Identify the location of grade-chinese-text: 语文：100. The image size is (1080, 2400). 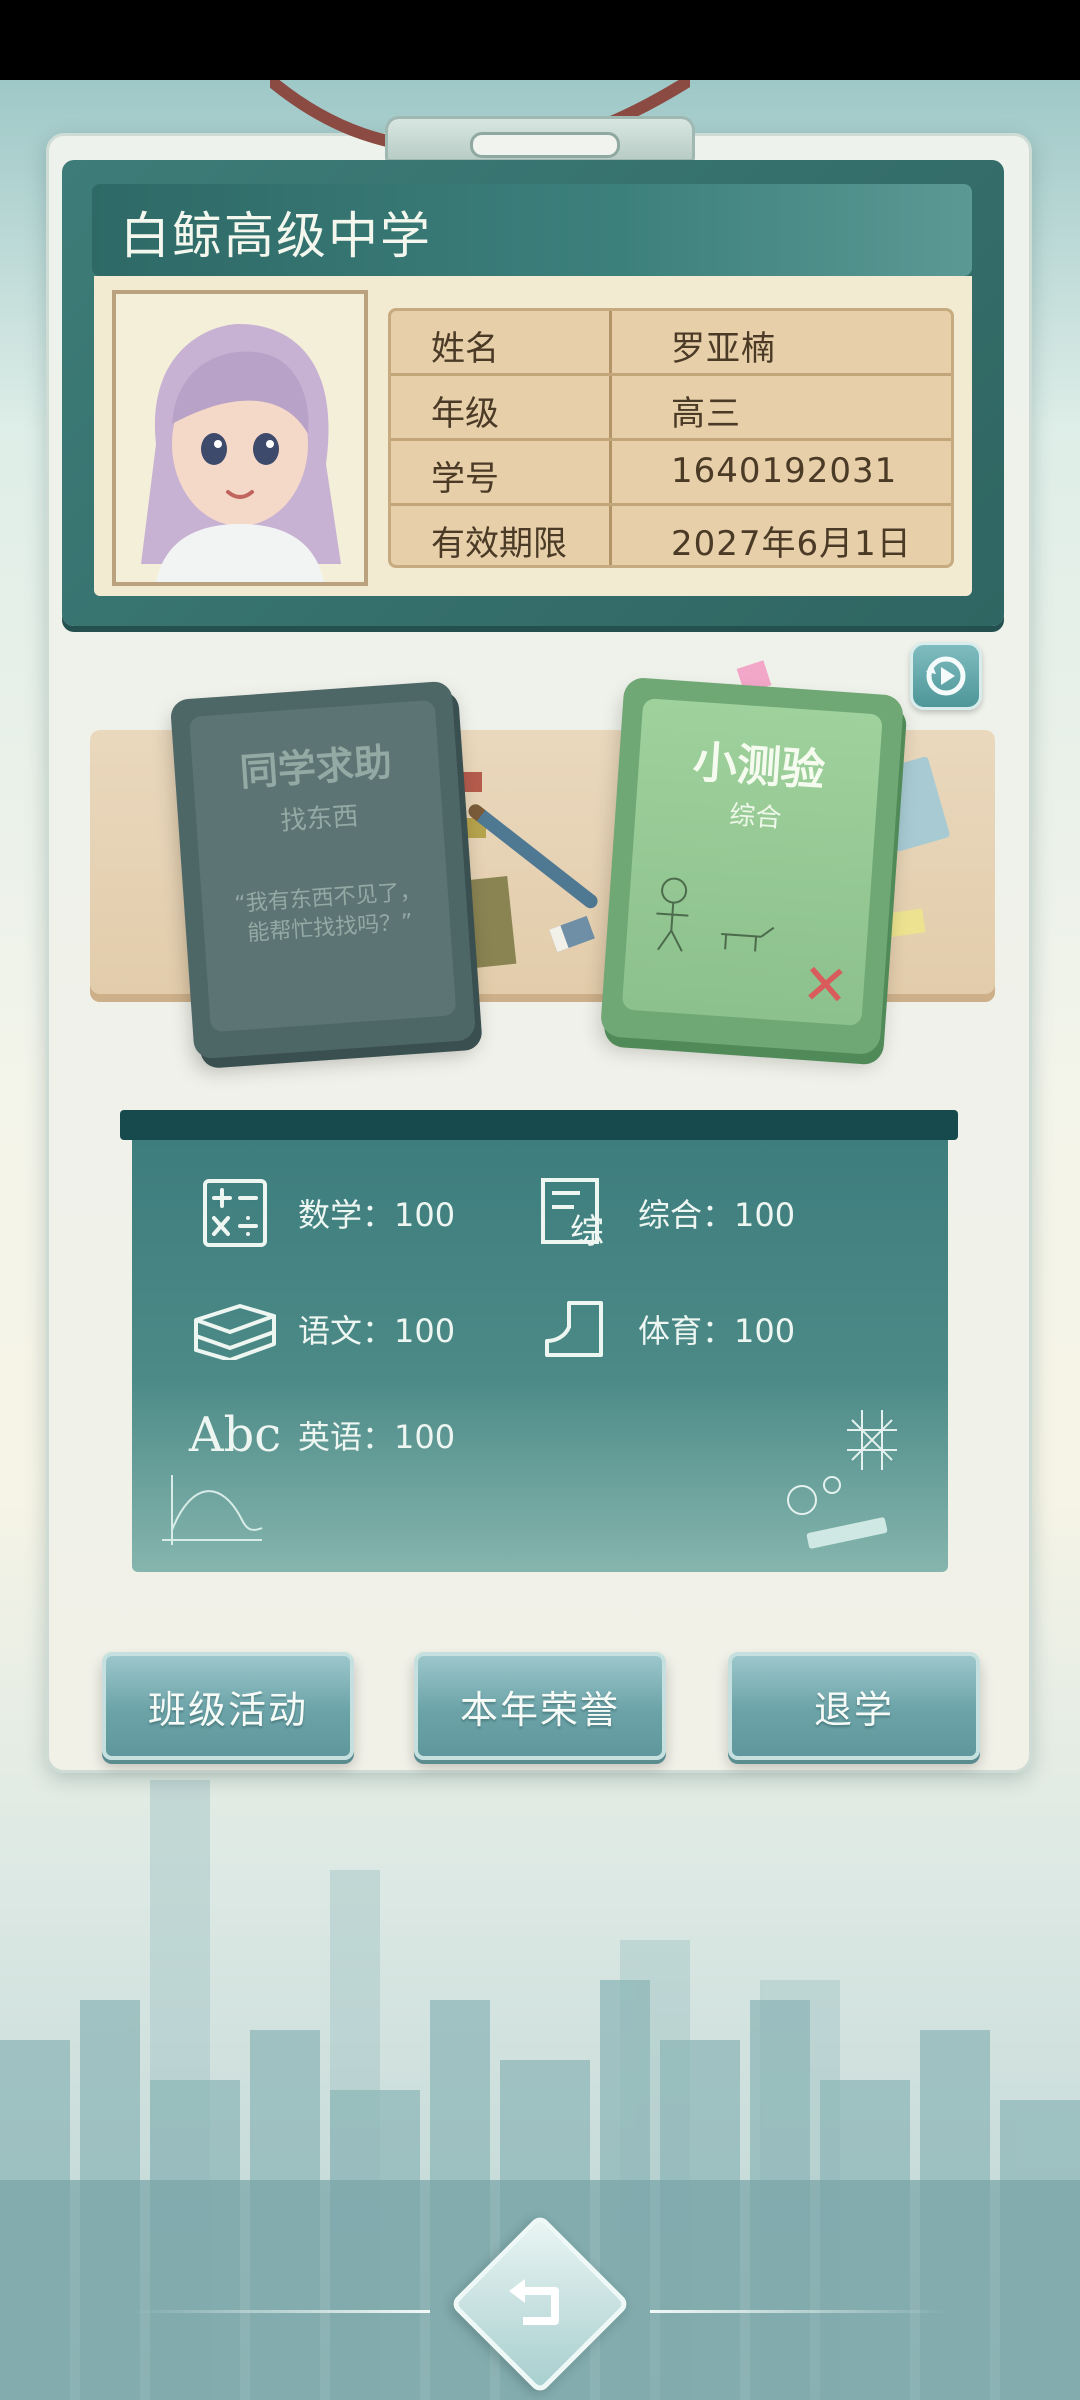
(377, 1331).